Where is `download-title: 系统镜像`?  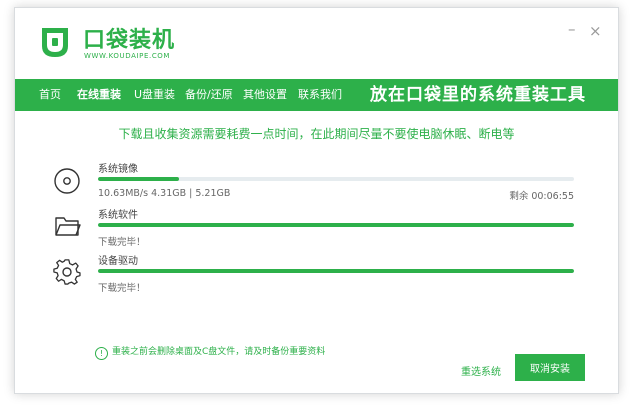 download-title: 系统镜像 is located at coordinates (118, 169).